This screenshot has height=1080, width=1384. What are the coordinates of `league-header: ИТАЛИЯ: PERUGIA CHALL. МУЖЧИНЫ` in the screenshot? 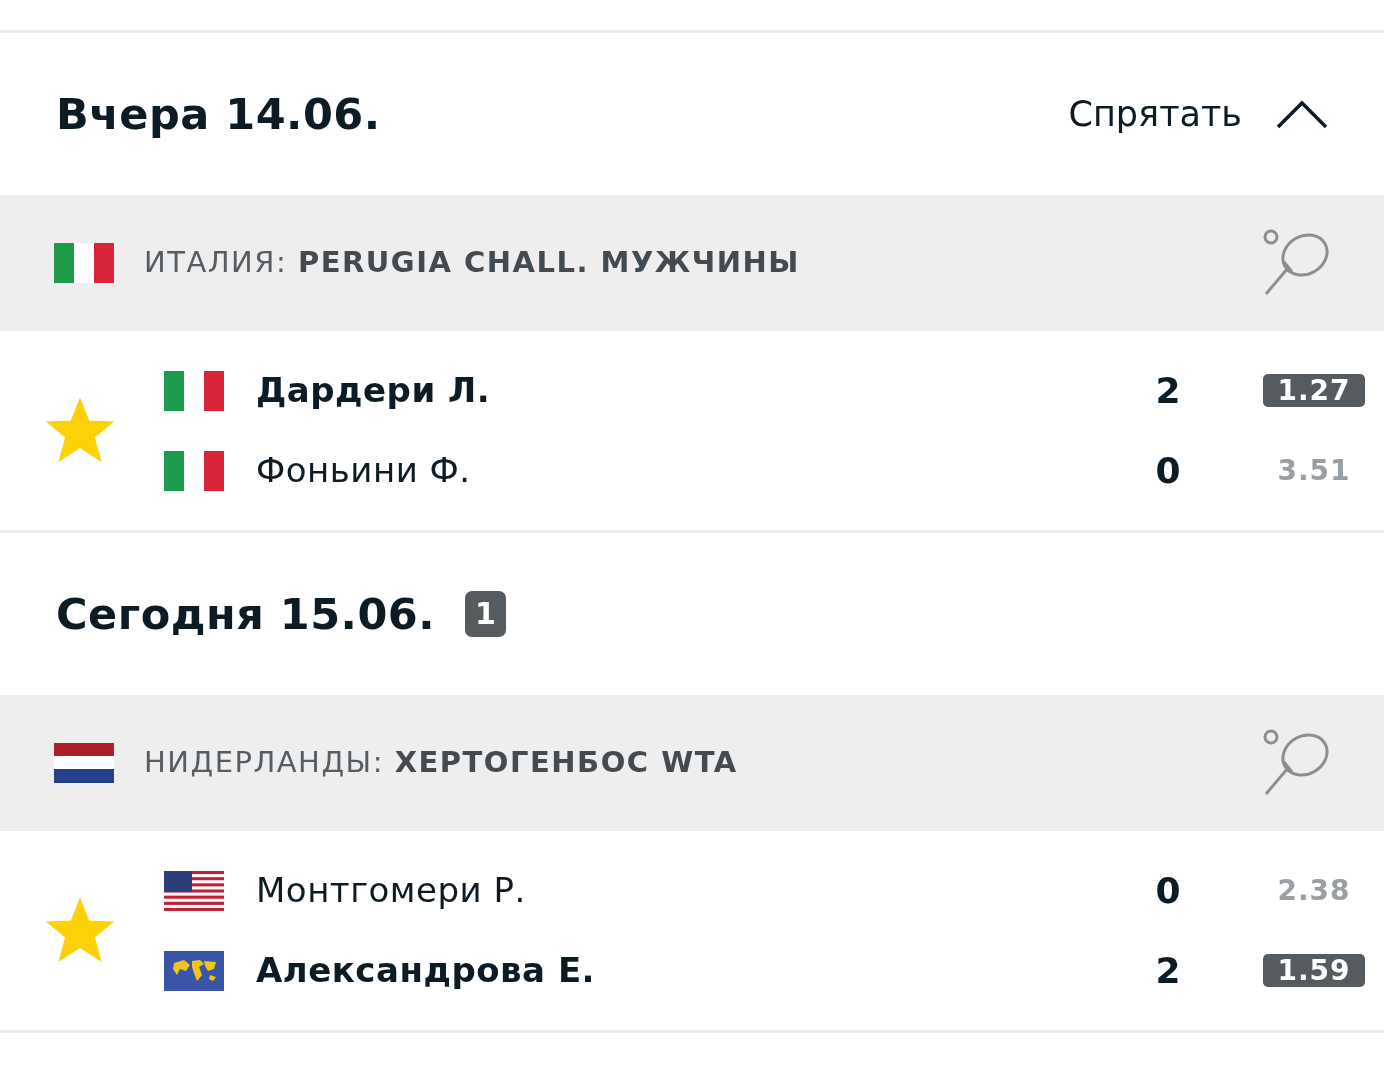 It's located at (692, 263).